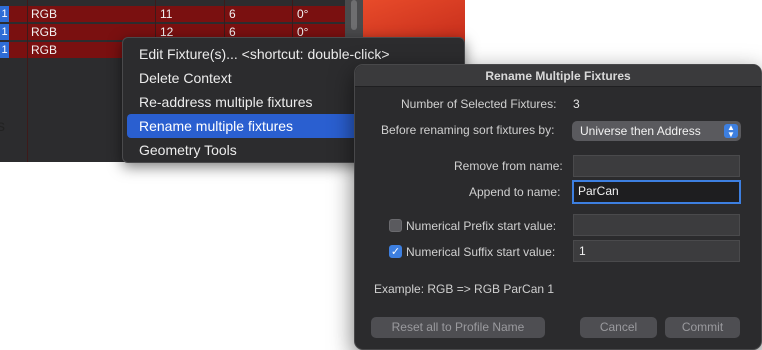  What do you see at coordinates (656, 251) in the screenshot?
I see `suffix-start-field: 1` at bounding box center [656, 251].